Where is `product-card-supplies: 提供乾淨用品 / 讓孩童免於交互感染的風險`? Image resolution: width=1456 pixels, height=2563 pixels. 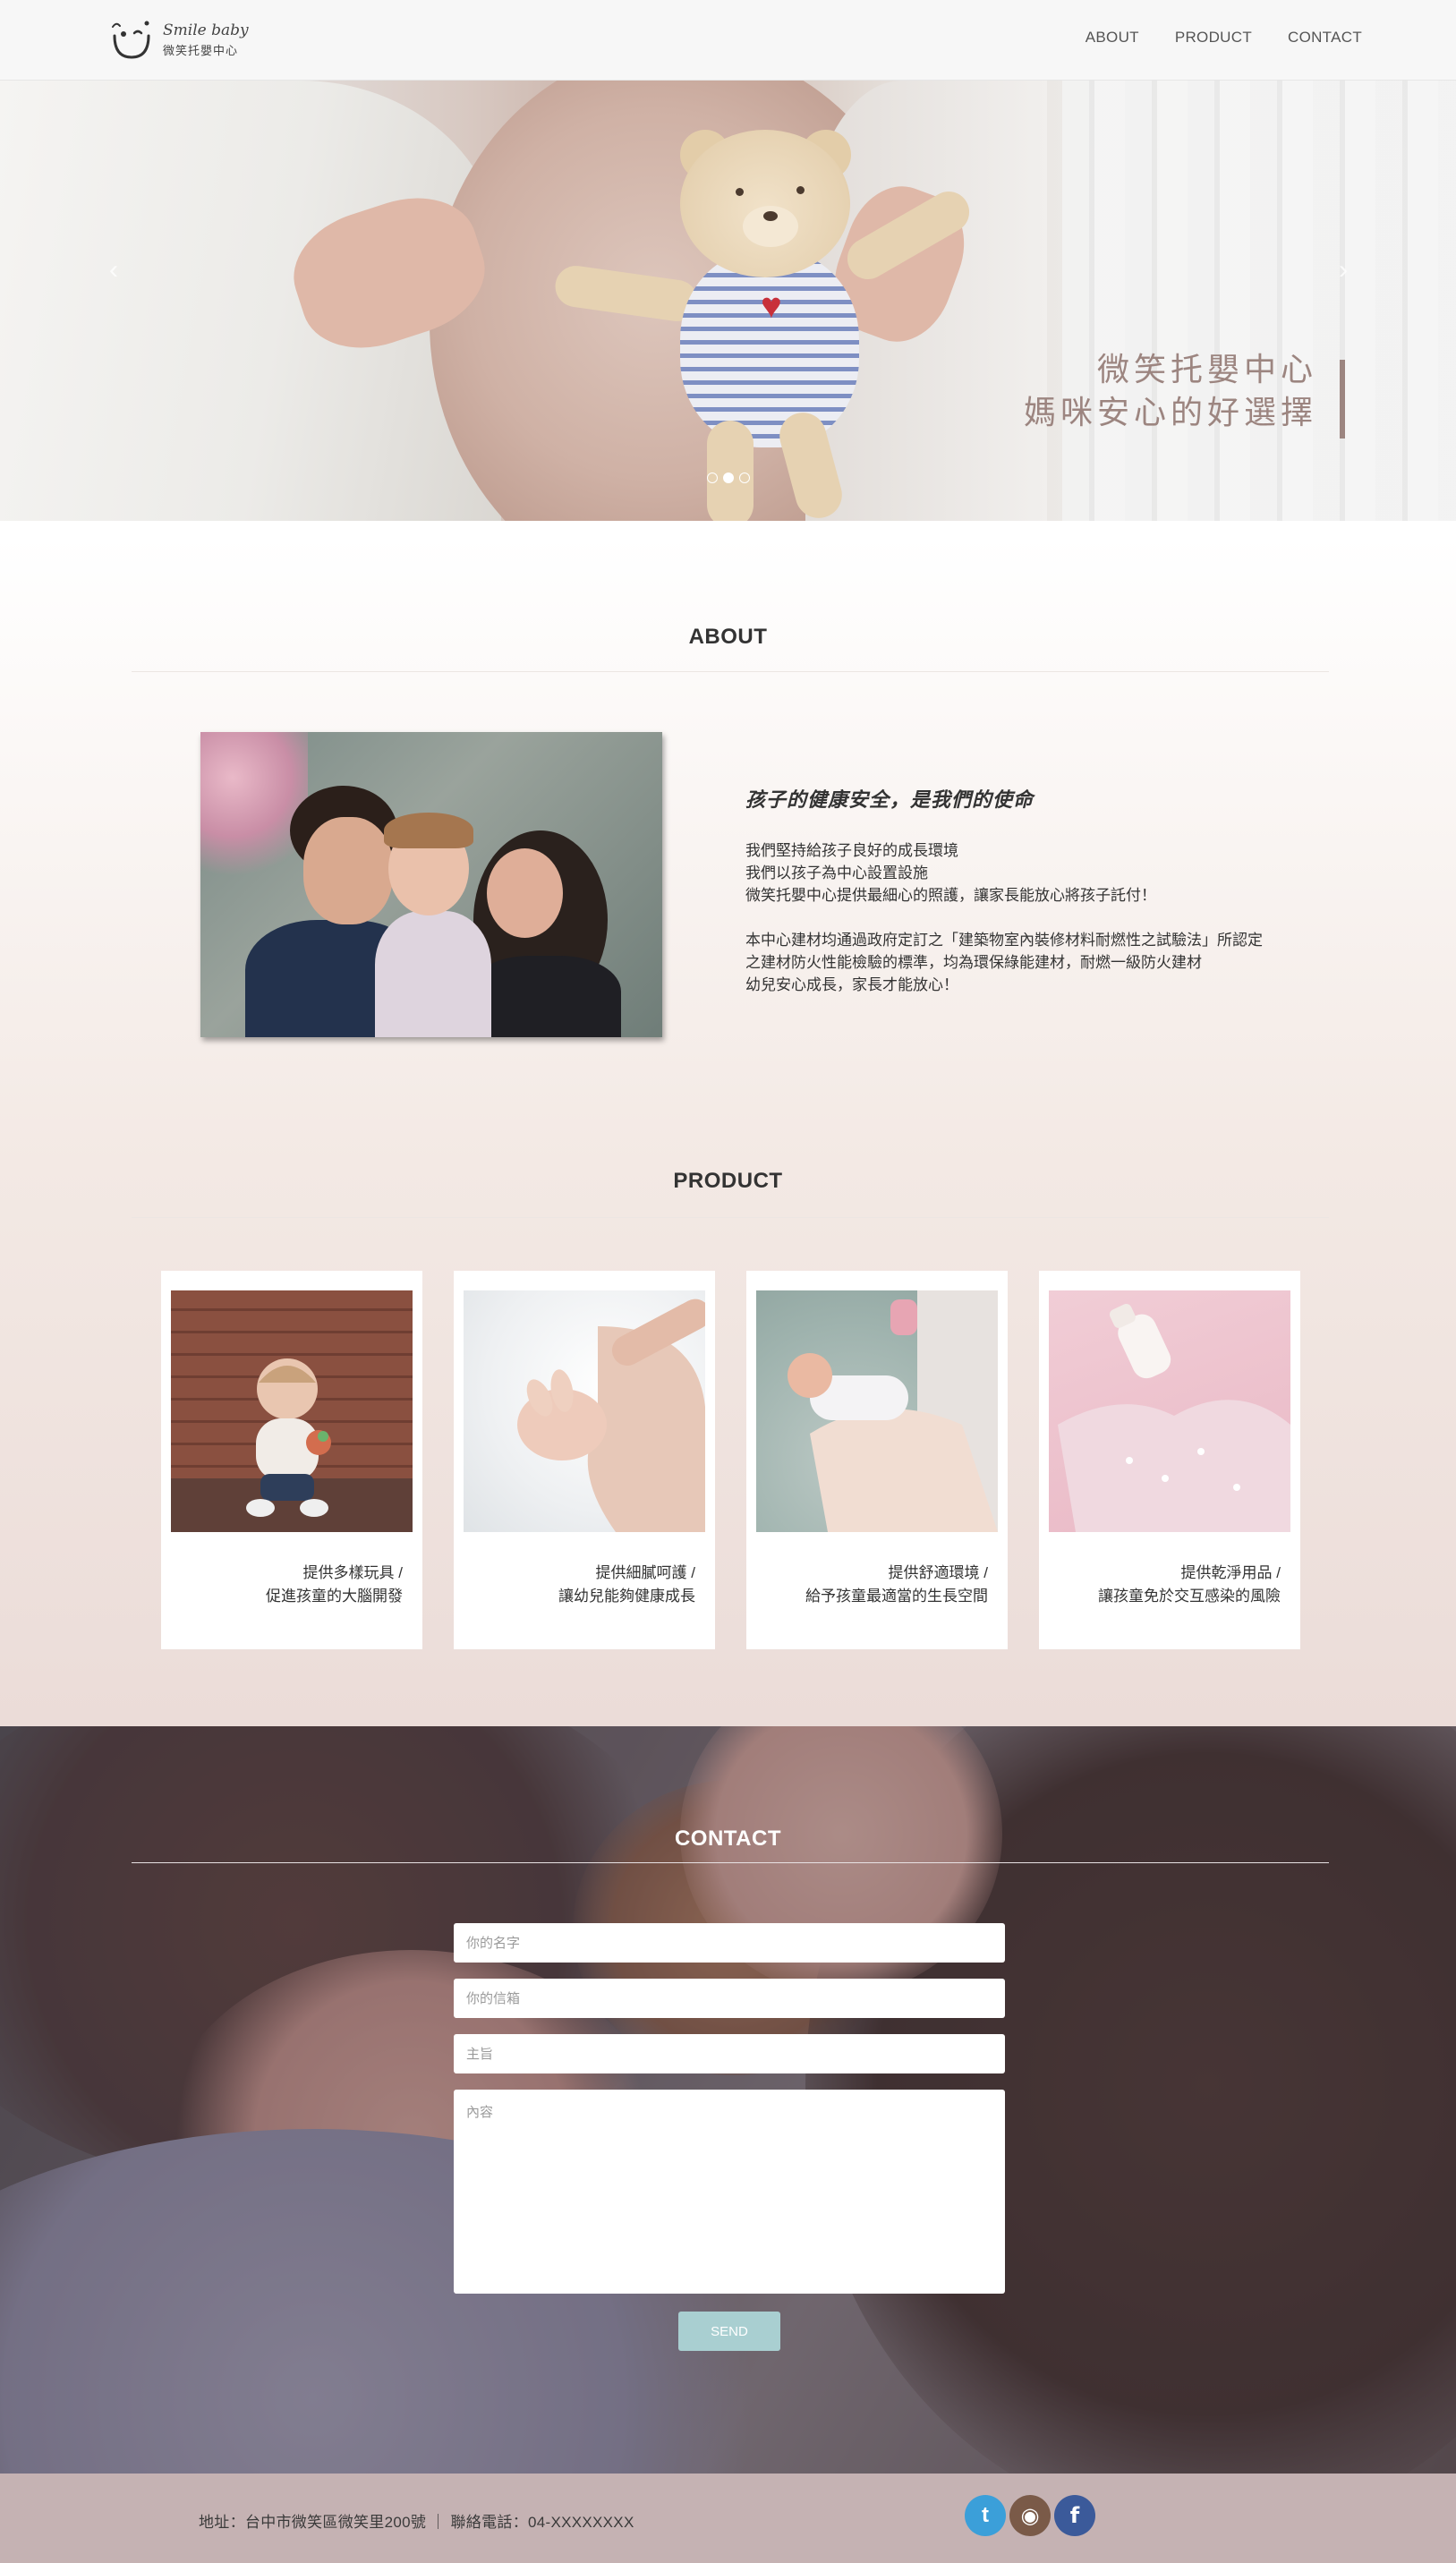
product-card-supplies: 提供乾淨用品 / 讓孩童免於交互感染的風險 is located at coordinates (1170, 1460).